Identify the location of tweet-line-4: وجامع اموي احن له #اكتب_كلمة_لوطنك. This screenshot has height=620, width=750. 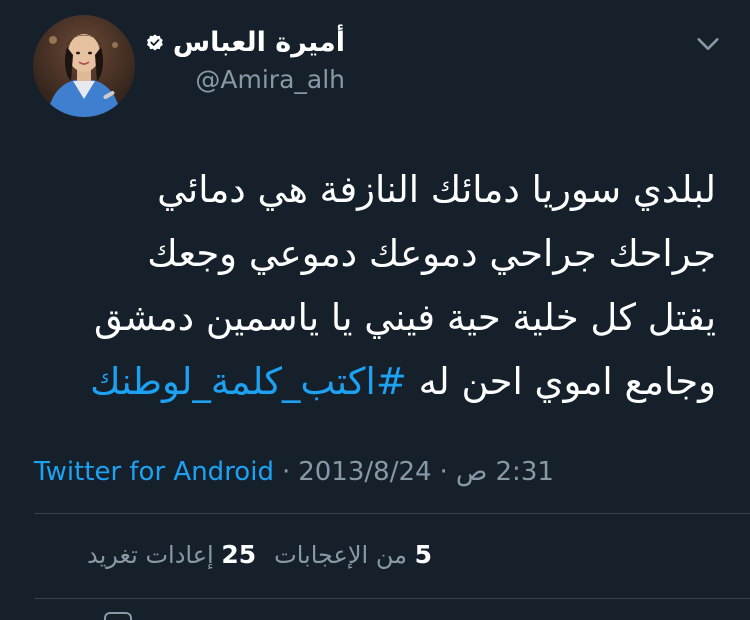
(371, 382).